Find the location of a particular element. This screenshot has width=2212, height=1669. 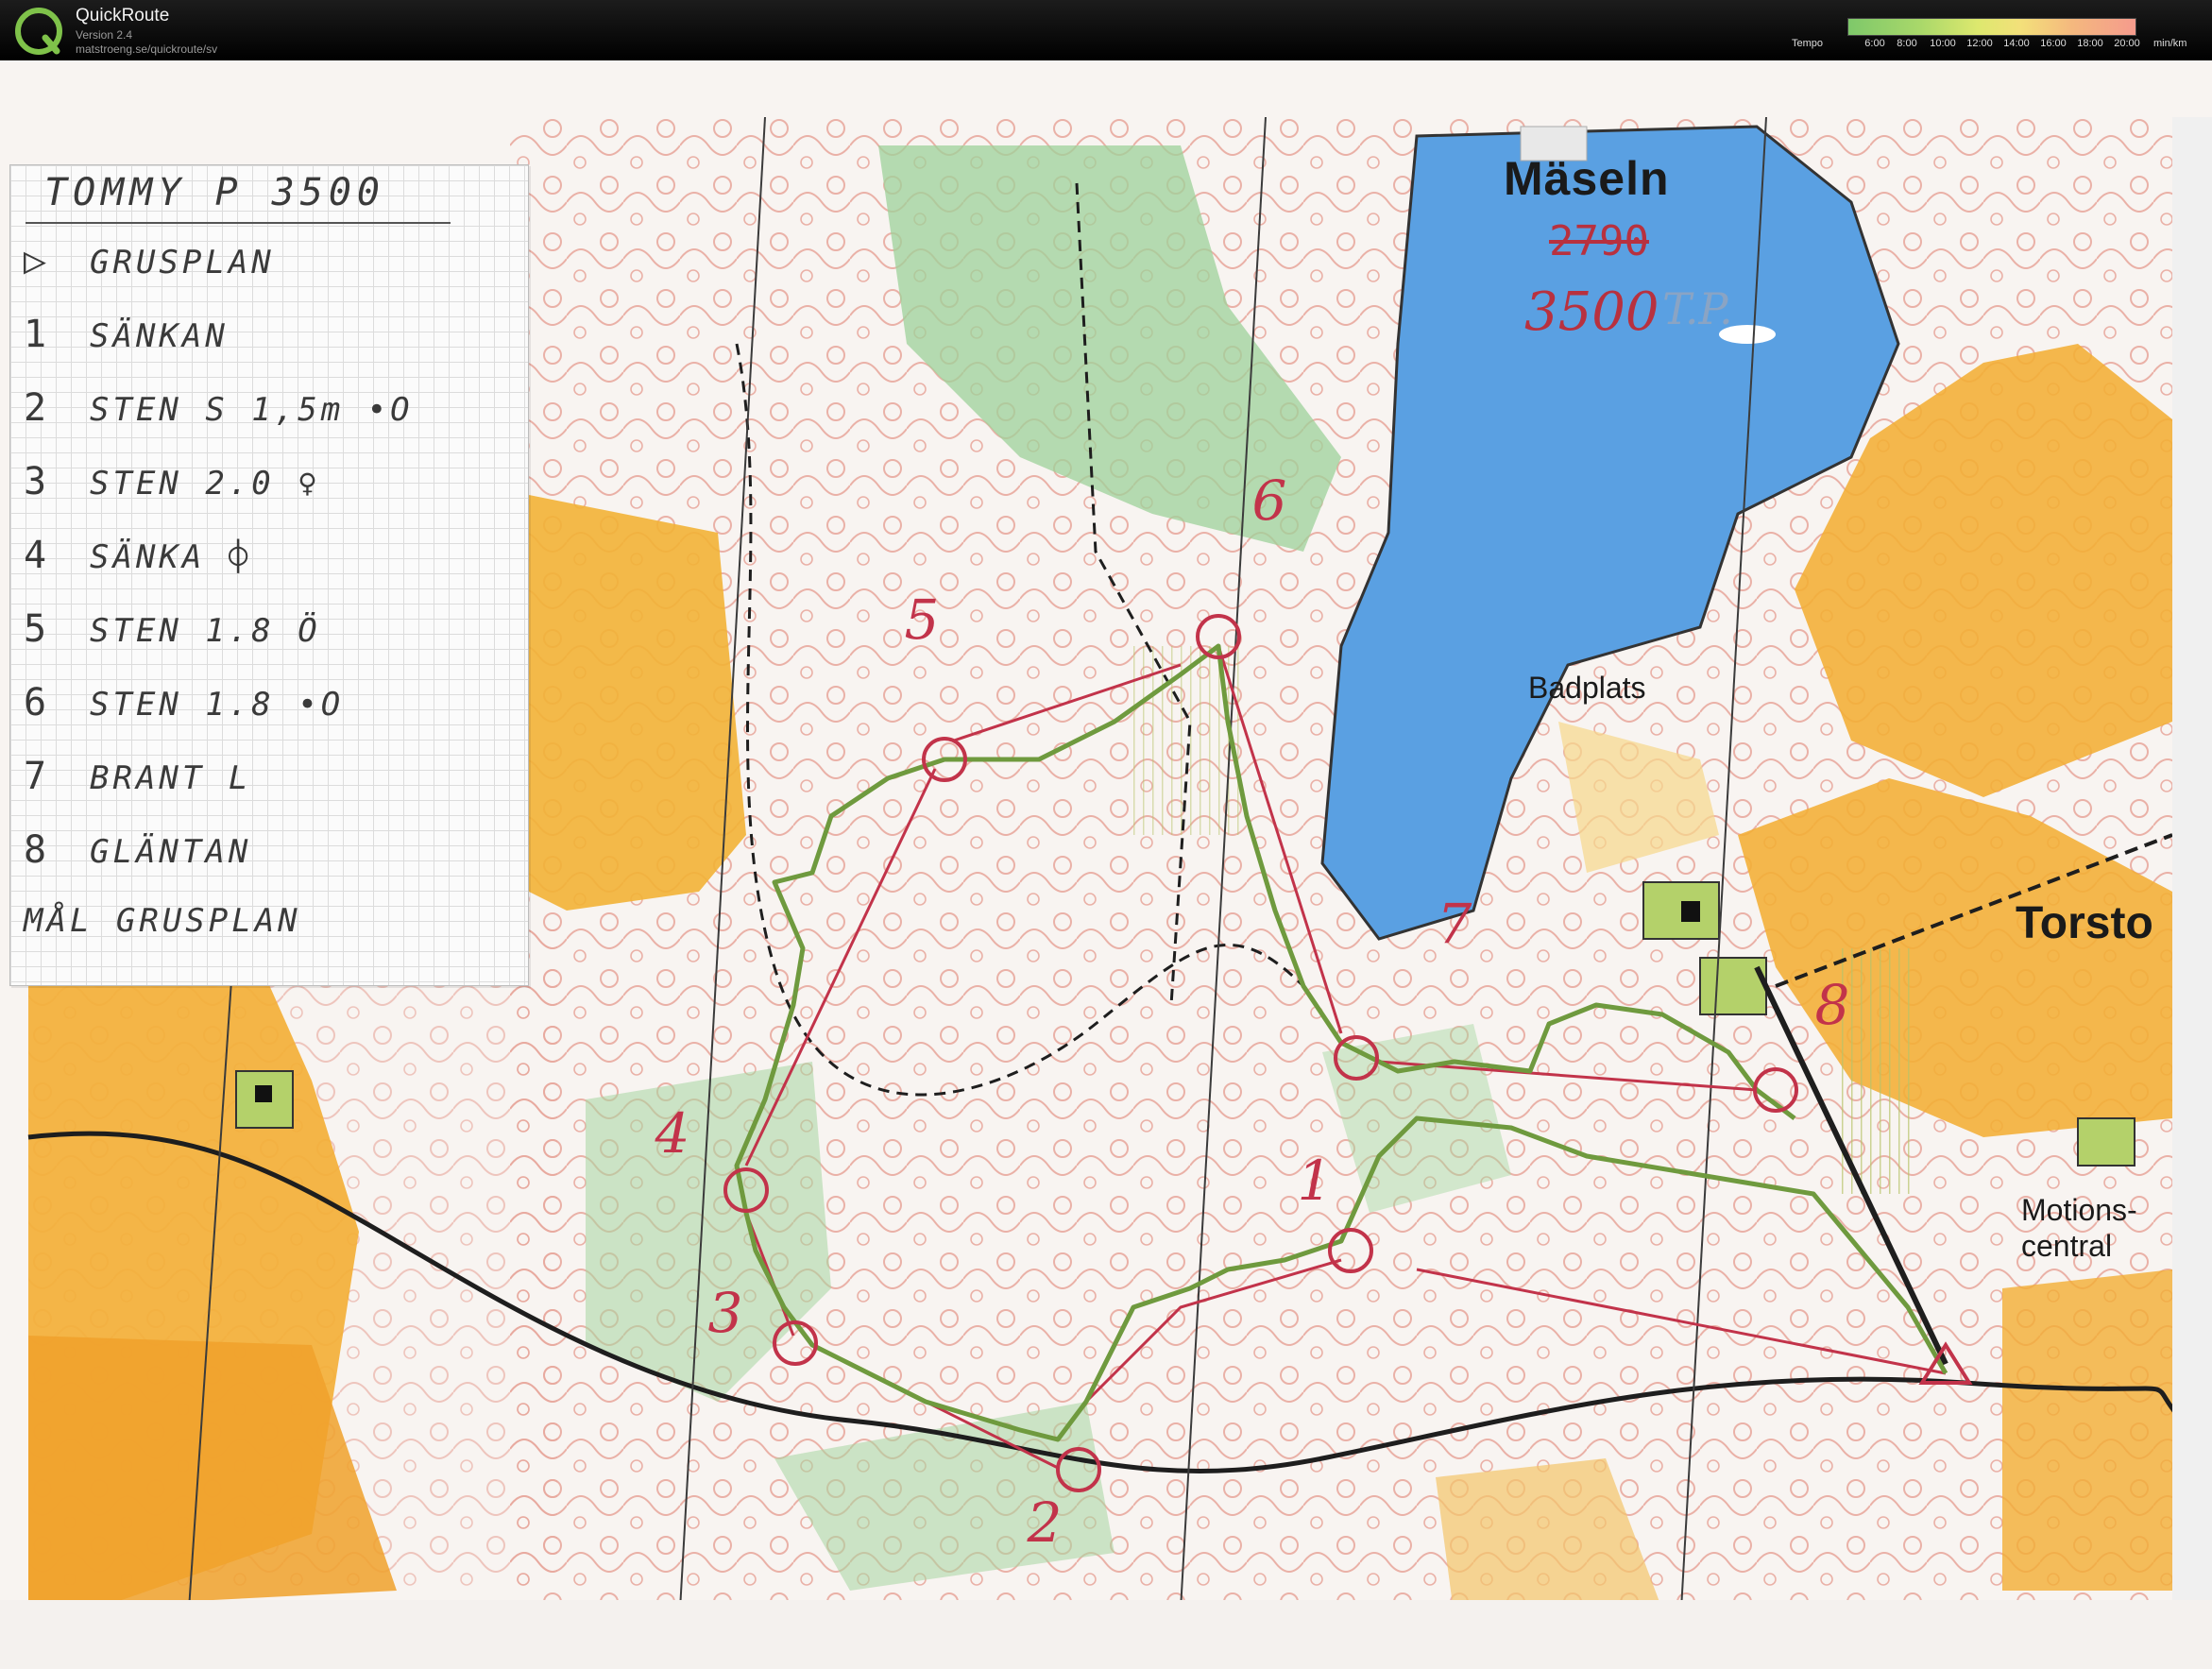

card-row-desc: GLÄNTAN is located at coordinates (171, 852).